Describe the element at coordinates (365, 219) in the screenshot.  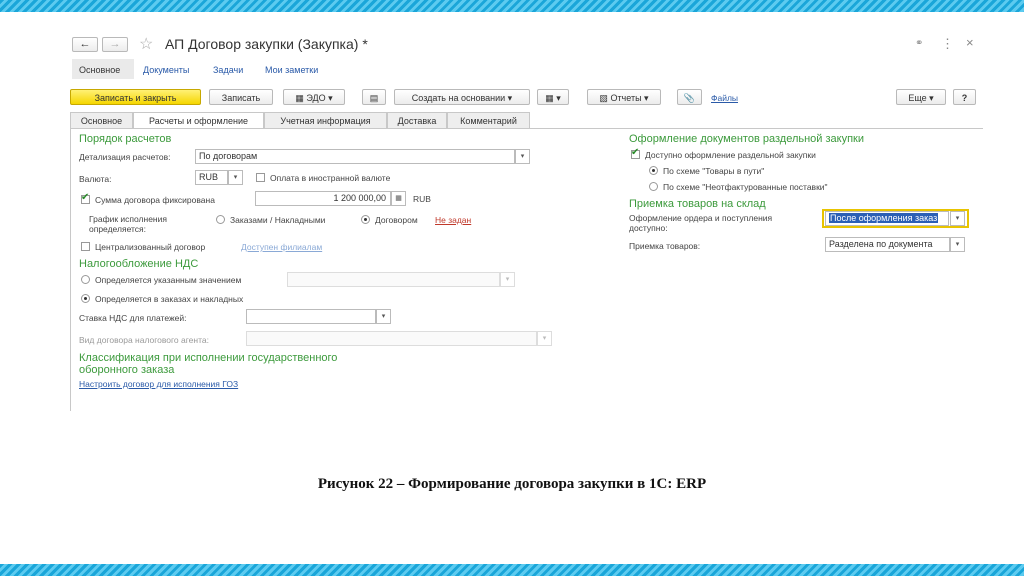
I see `schedule-contract-radio` at that location.